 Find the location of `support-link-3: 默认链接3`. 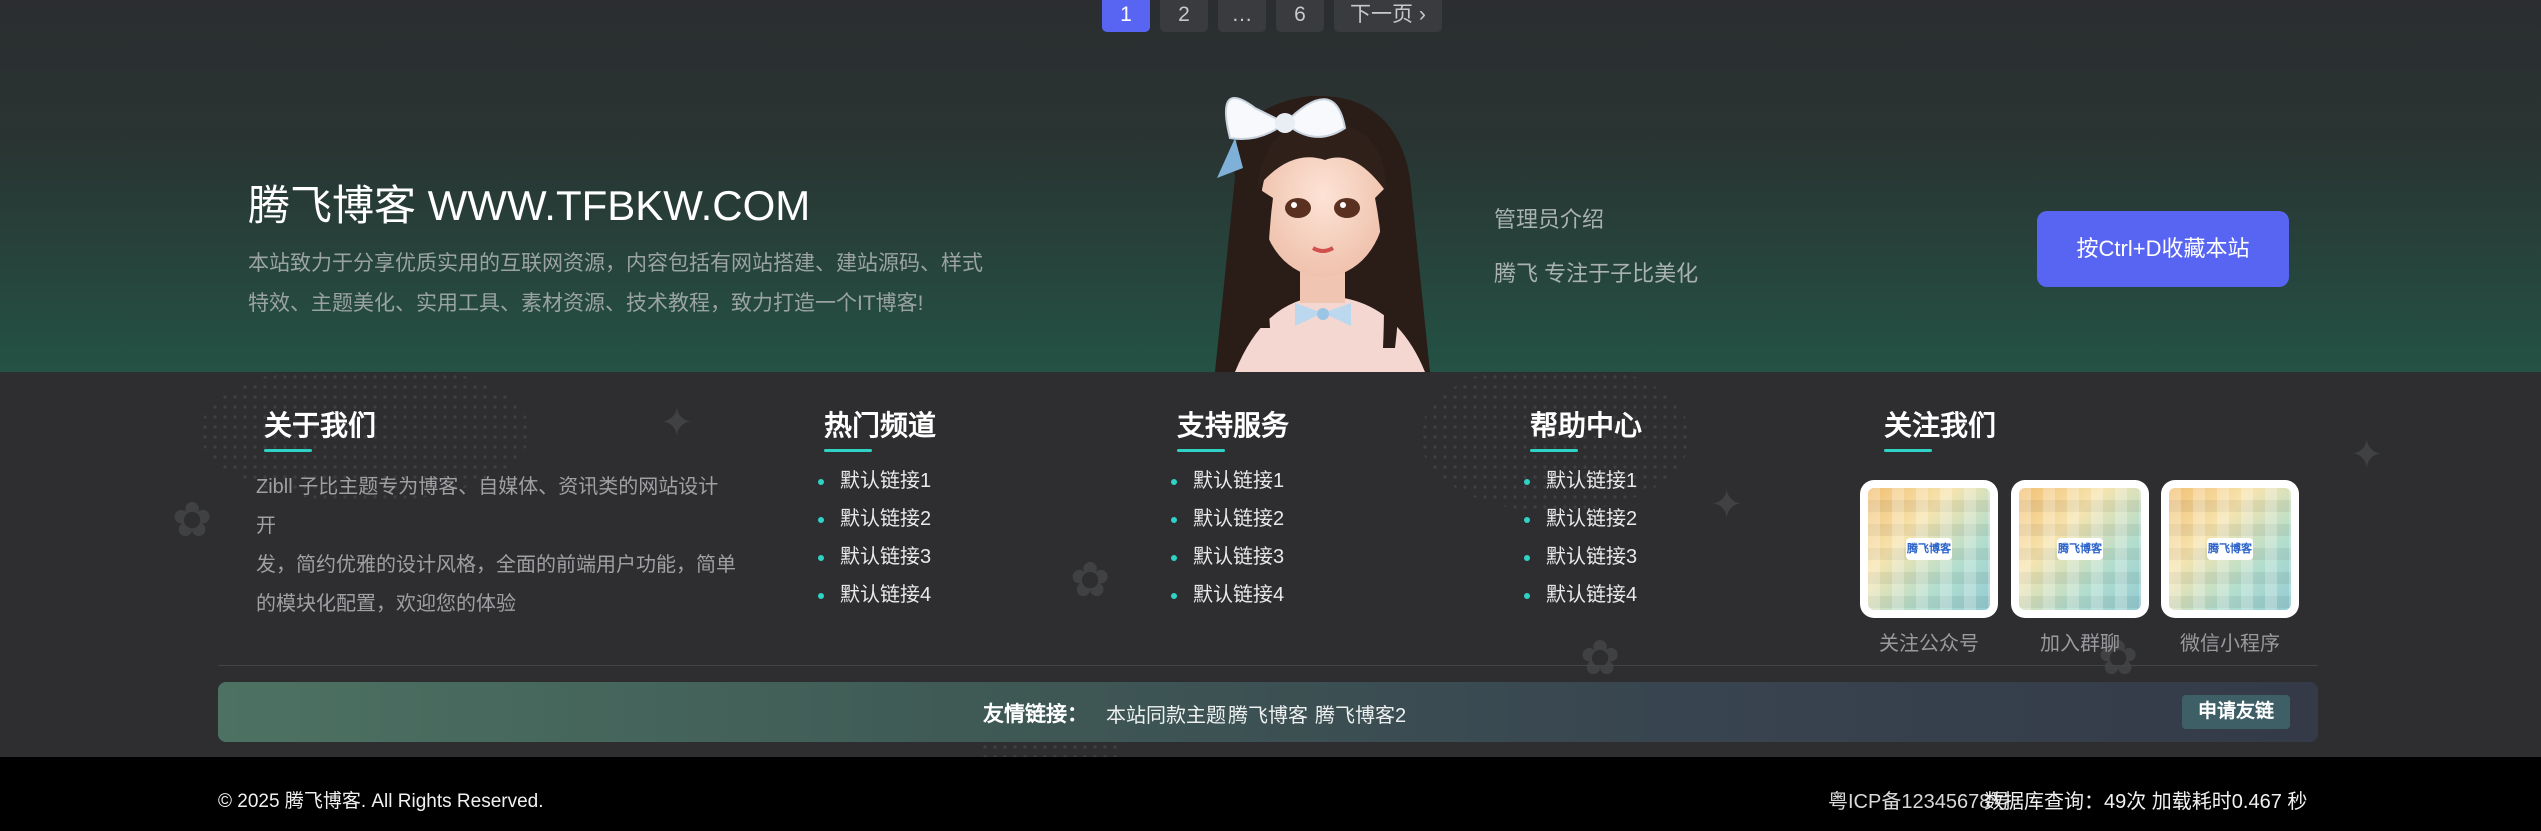

support-link-3: 默认链接3 is located at coordinates (1227, 557).